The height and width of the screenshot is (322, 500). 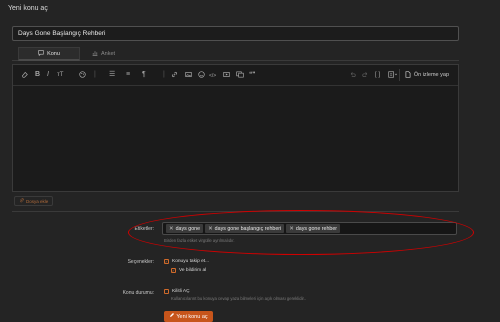 What do you see at coordinates (212, 76) in the screenshot?
I see `code-button: </>` at bounding box center [212, 76].